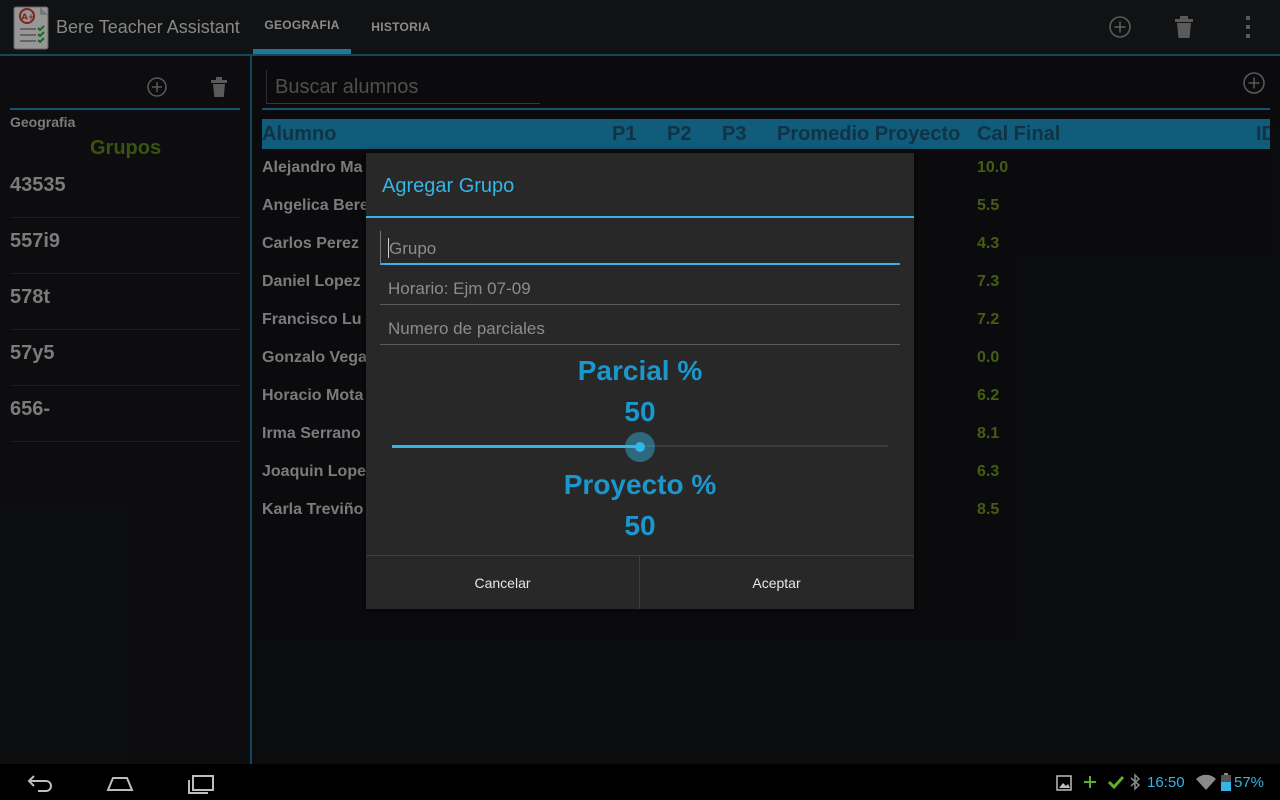 The width and height of the screenshot is (1280, 800). What do you see at coordinates (640, 217) in the screenshot?
I see `dialog-title-divider` at bounding box center [640, 217].